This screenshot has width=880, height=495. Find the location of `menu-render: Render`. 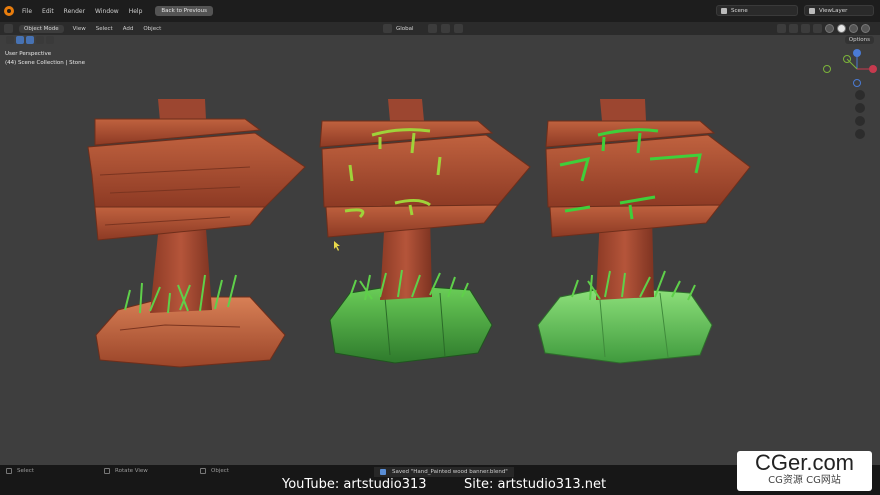

menu-render: Render is located at coordinates (74, 11).